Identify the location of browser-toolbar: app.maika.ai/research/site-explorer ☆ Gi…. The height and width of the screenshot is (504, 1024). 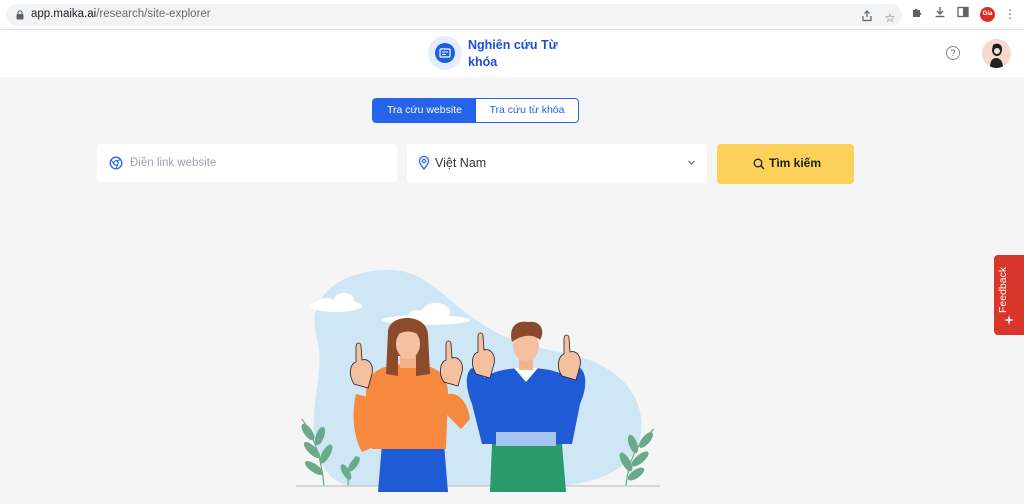
(512, 15).